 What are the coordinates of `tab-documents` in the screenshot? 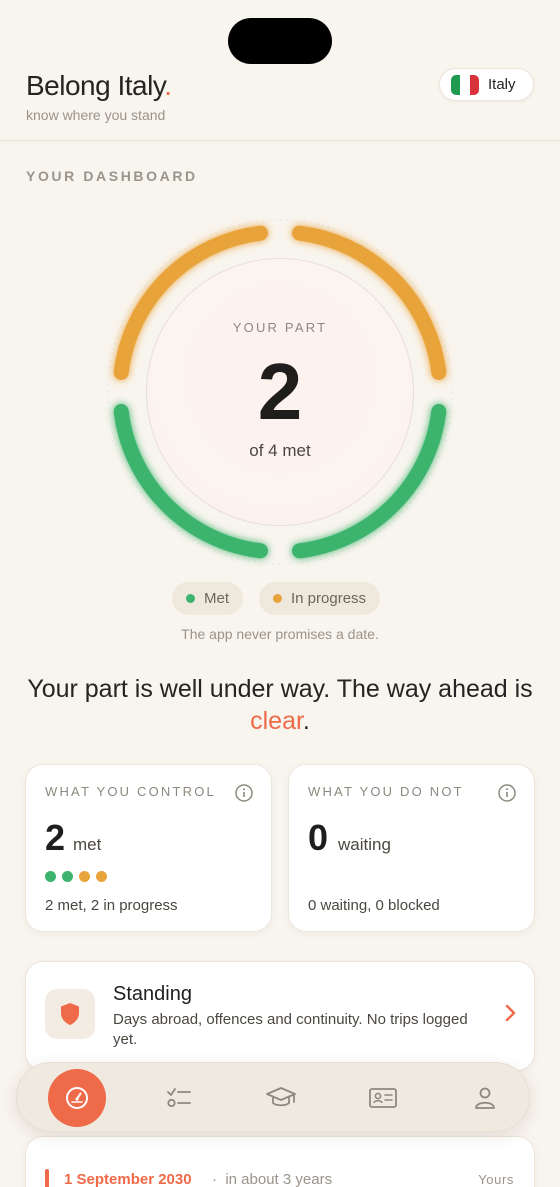 It's located at (383, 1098).